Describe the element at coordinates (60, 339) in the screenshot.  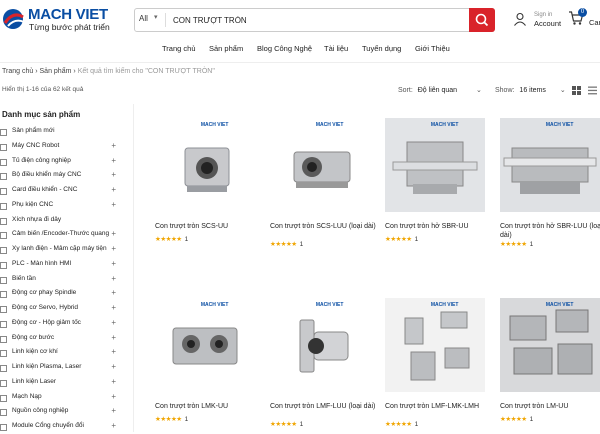
I see `category-item: Động cơ bước +` at that location.